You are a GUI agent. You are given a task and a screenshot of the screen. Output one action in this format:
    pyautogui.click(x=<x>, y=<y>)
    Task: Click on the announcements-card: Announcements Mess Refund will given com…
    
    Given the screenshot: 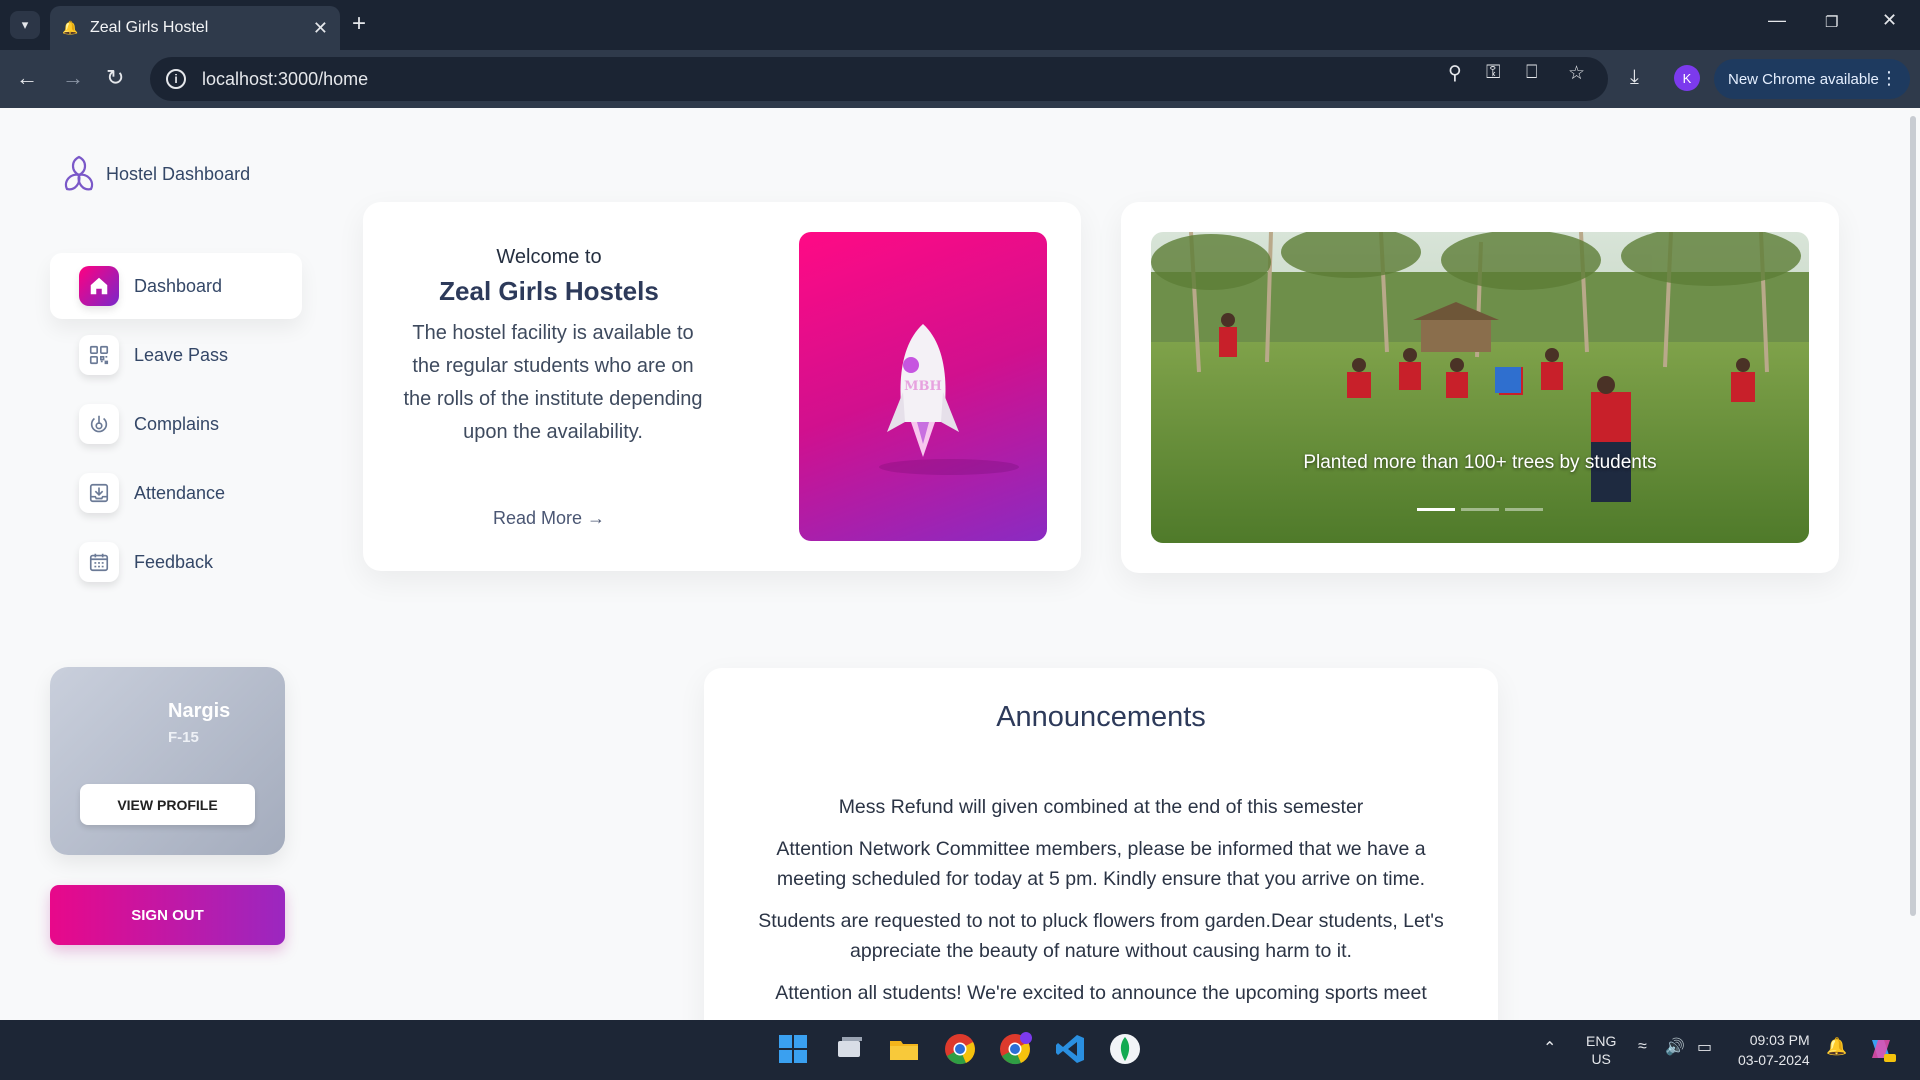 What is the action you would take?
    pyautogui.click(x=1101, y=844)
    